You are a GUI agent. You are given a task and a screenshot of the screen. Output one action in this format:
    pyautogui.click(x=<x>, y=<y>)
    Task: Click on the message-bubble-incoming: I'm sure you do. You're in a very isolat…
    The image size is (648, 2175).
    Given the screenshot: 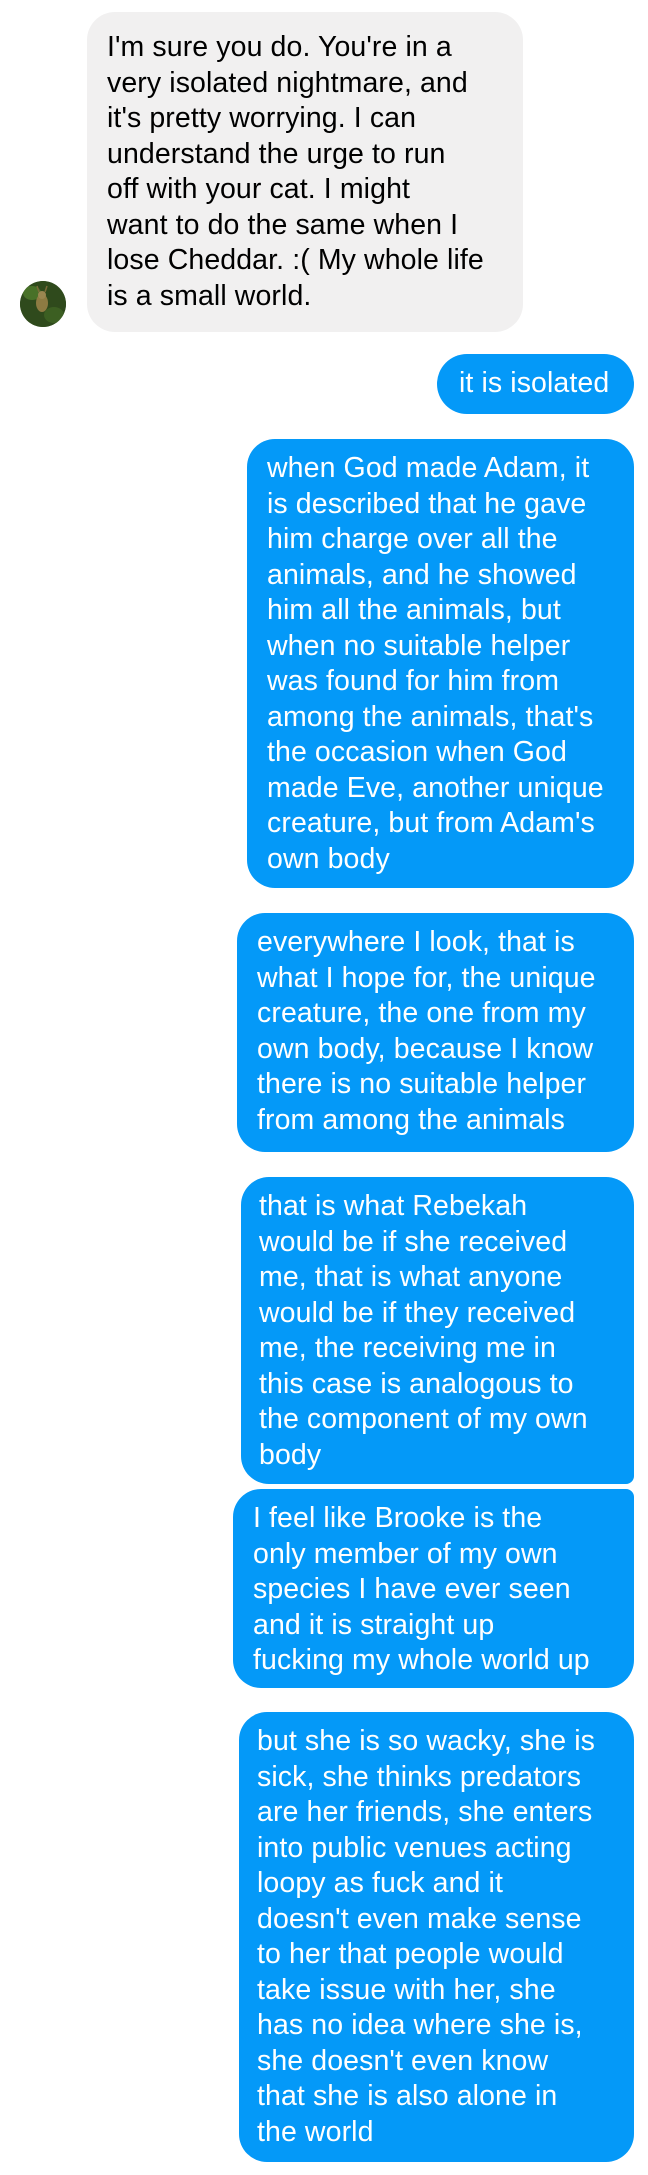 What is the action you would take?
    pyautogui.click(x=305, y=172)
    